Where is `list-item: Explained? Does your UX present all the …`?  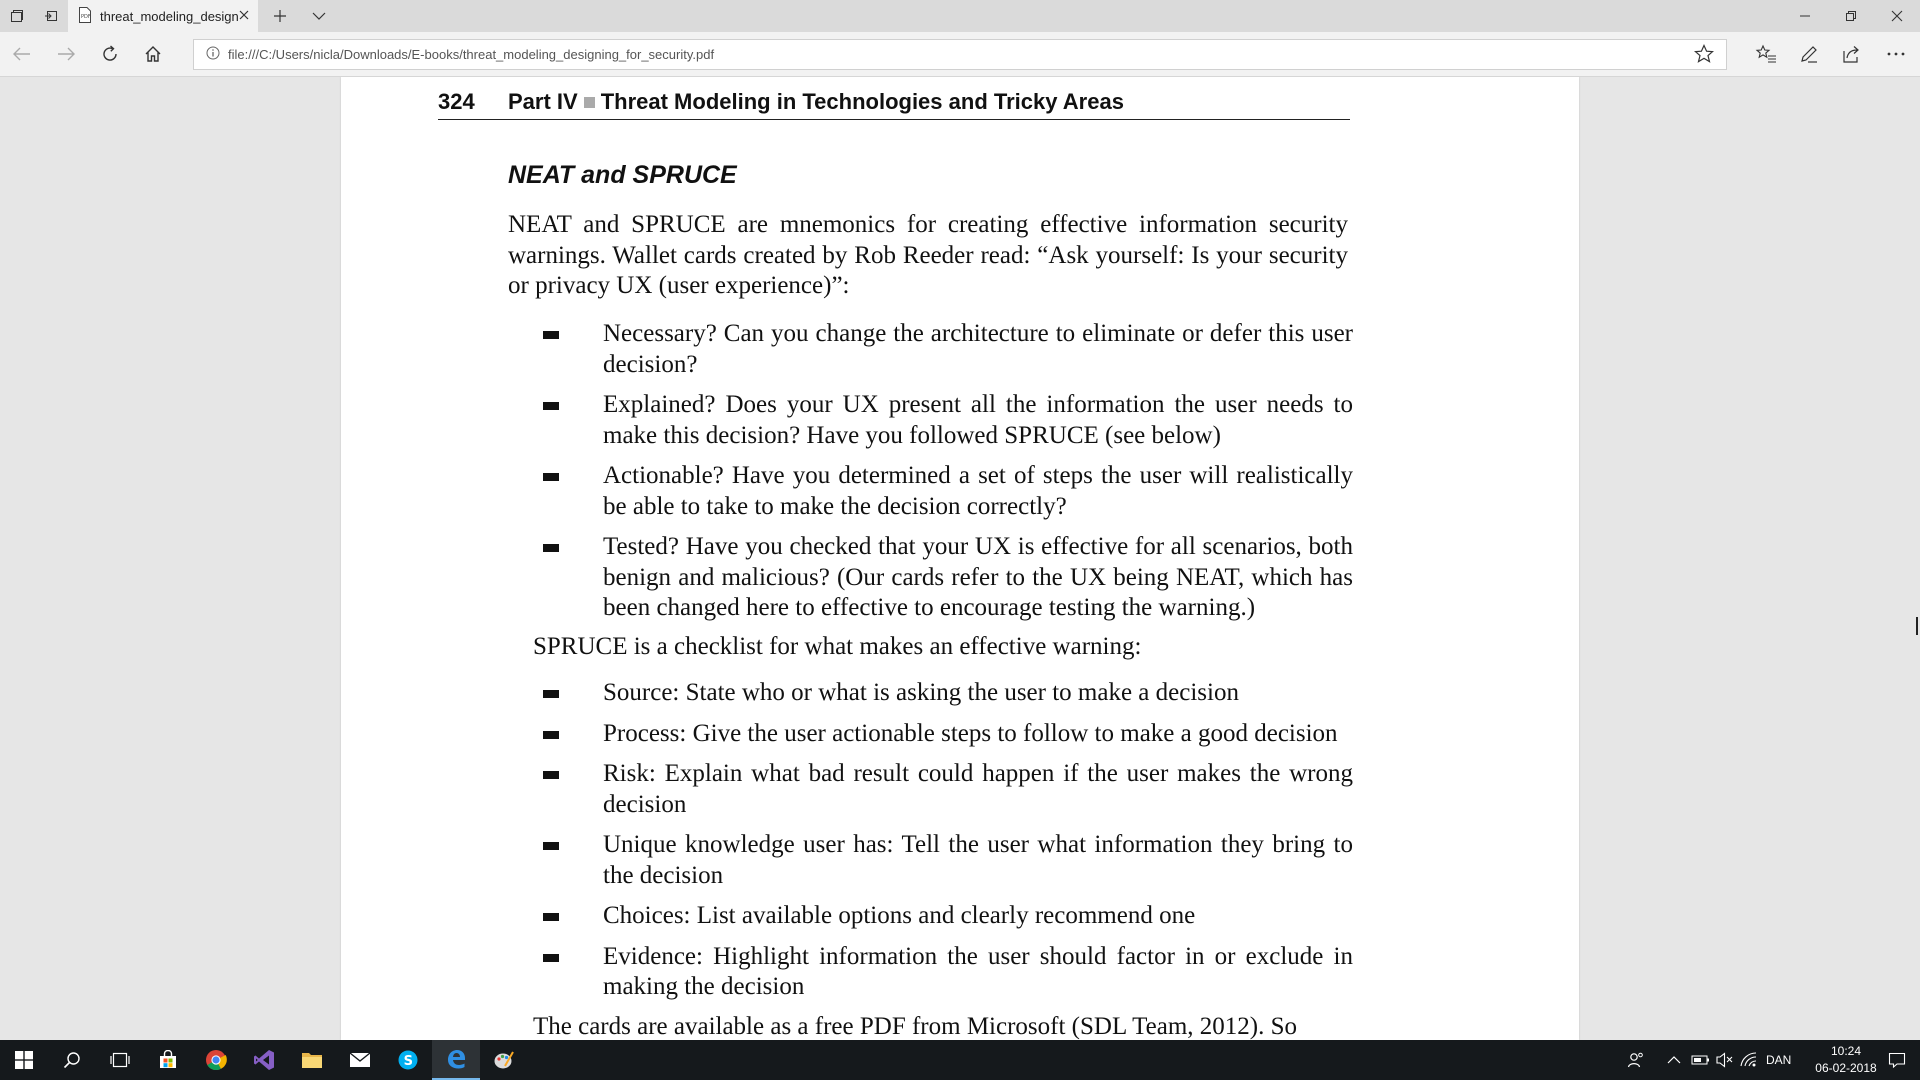
list-item: Explained? Does your UX present all the … is located at coordinates (948, 420).